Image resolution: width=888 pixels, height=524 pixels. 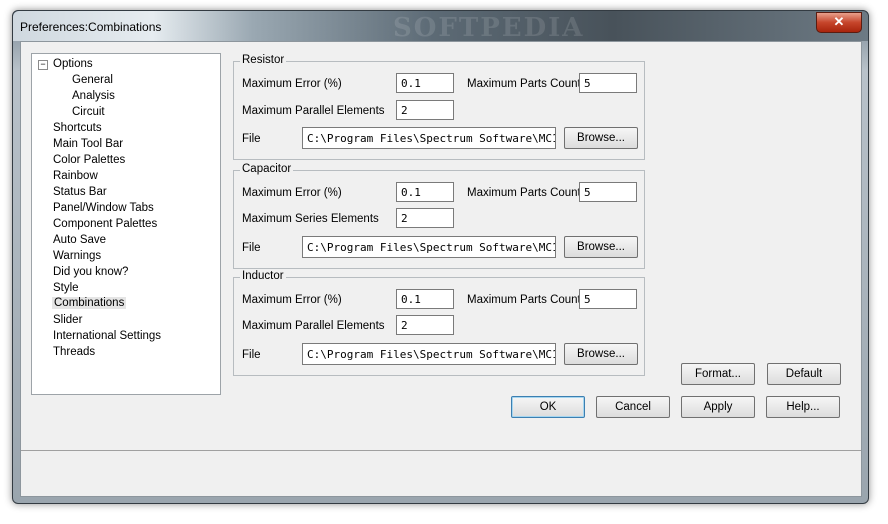 What do you see at coordinates (251, 139) in the screenshot?
I see `resistor-file-label: File` at bounding box center [251, 139].